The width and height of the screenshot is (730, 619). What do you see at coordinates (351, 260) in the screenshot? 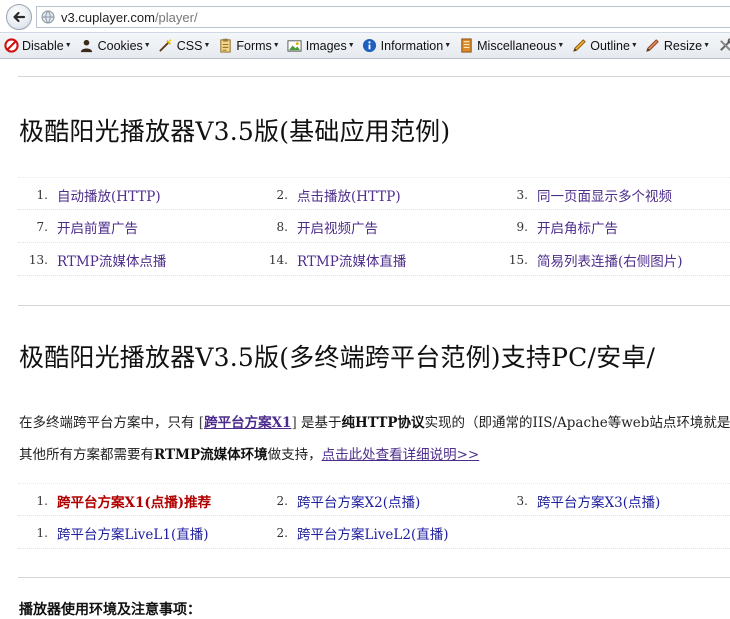
I see `demo-link-rtmp-live: RTMP流媒体直播` at bounding box center [351, 260].